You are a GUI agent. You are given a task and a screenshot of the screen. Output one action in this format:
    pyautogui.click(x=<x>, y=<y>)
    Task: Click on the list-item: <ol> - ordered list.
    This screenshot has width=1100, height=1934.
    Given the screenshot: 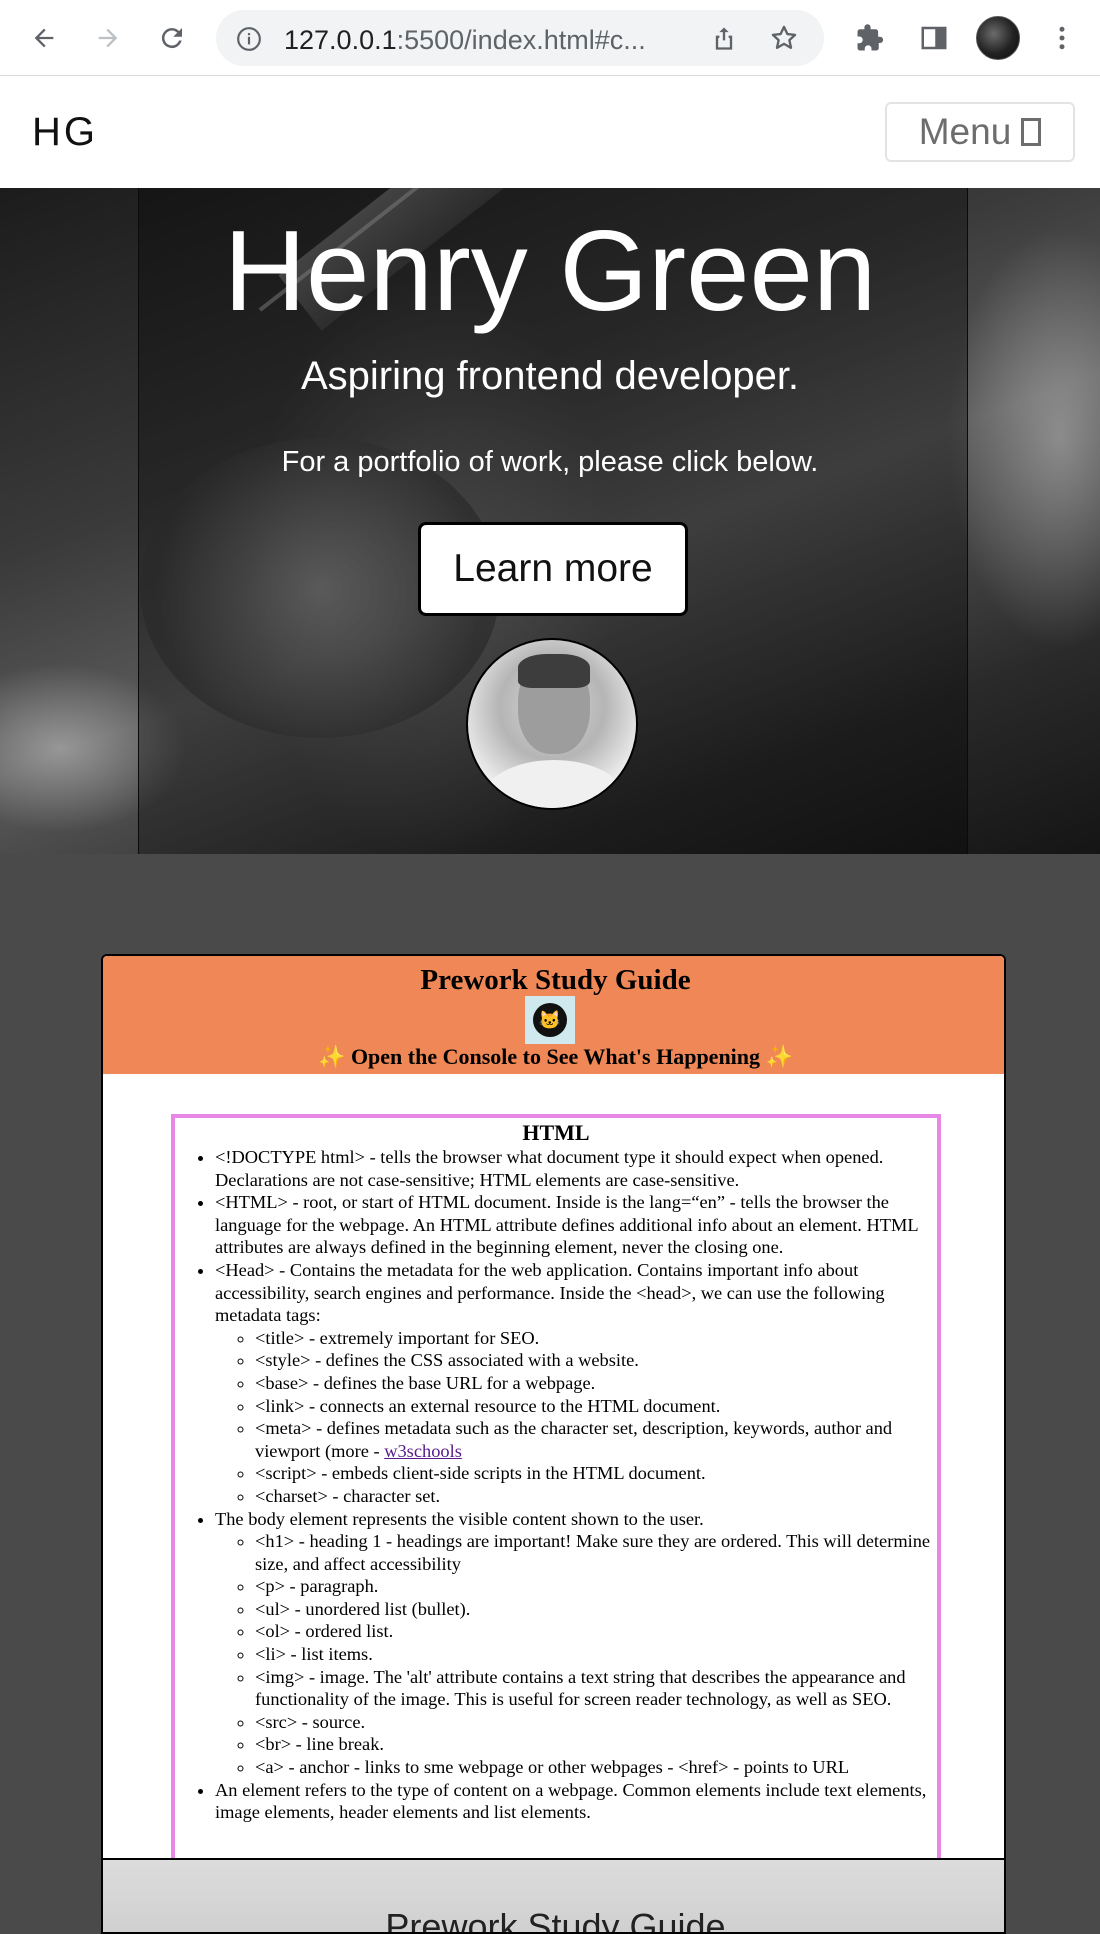 What is the action you would take?
    pyautogui.click(x=594, y=1631)
    